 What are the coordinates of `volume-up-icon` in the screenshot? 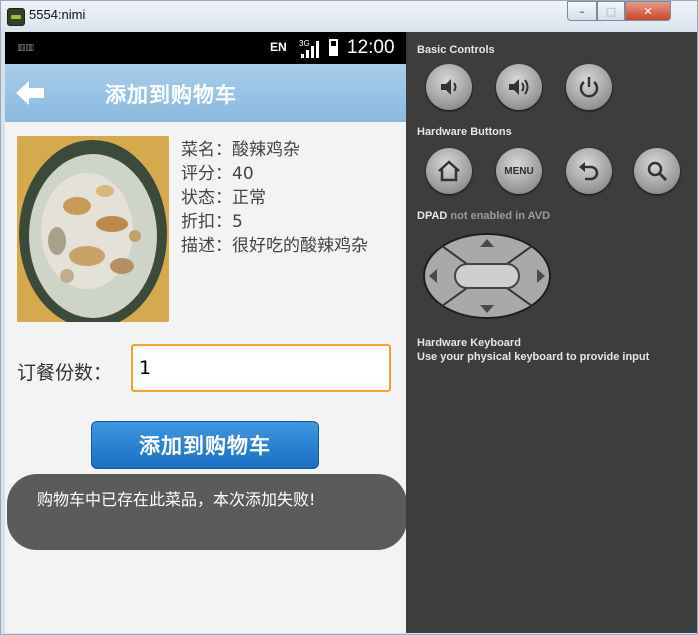 It's located at (519, 87).